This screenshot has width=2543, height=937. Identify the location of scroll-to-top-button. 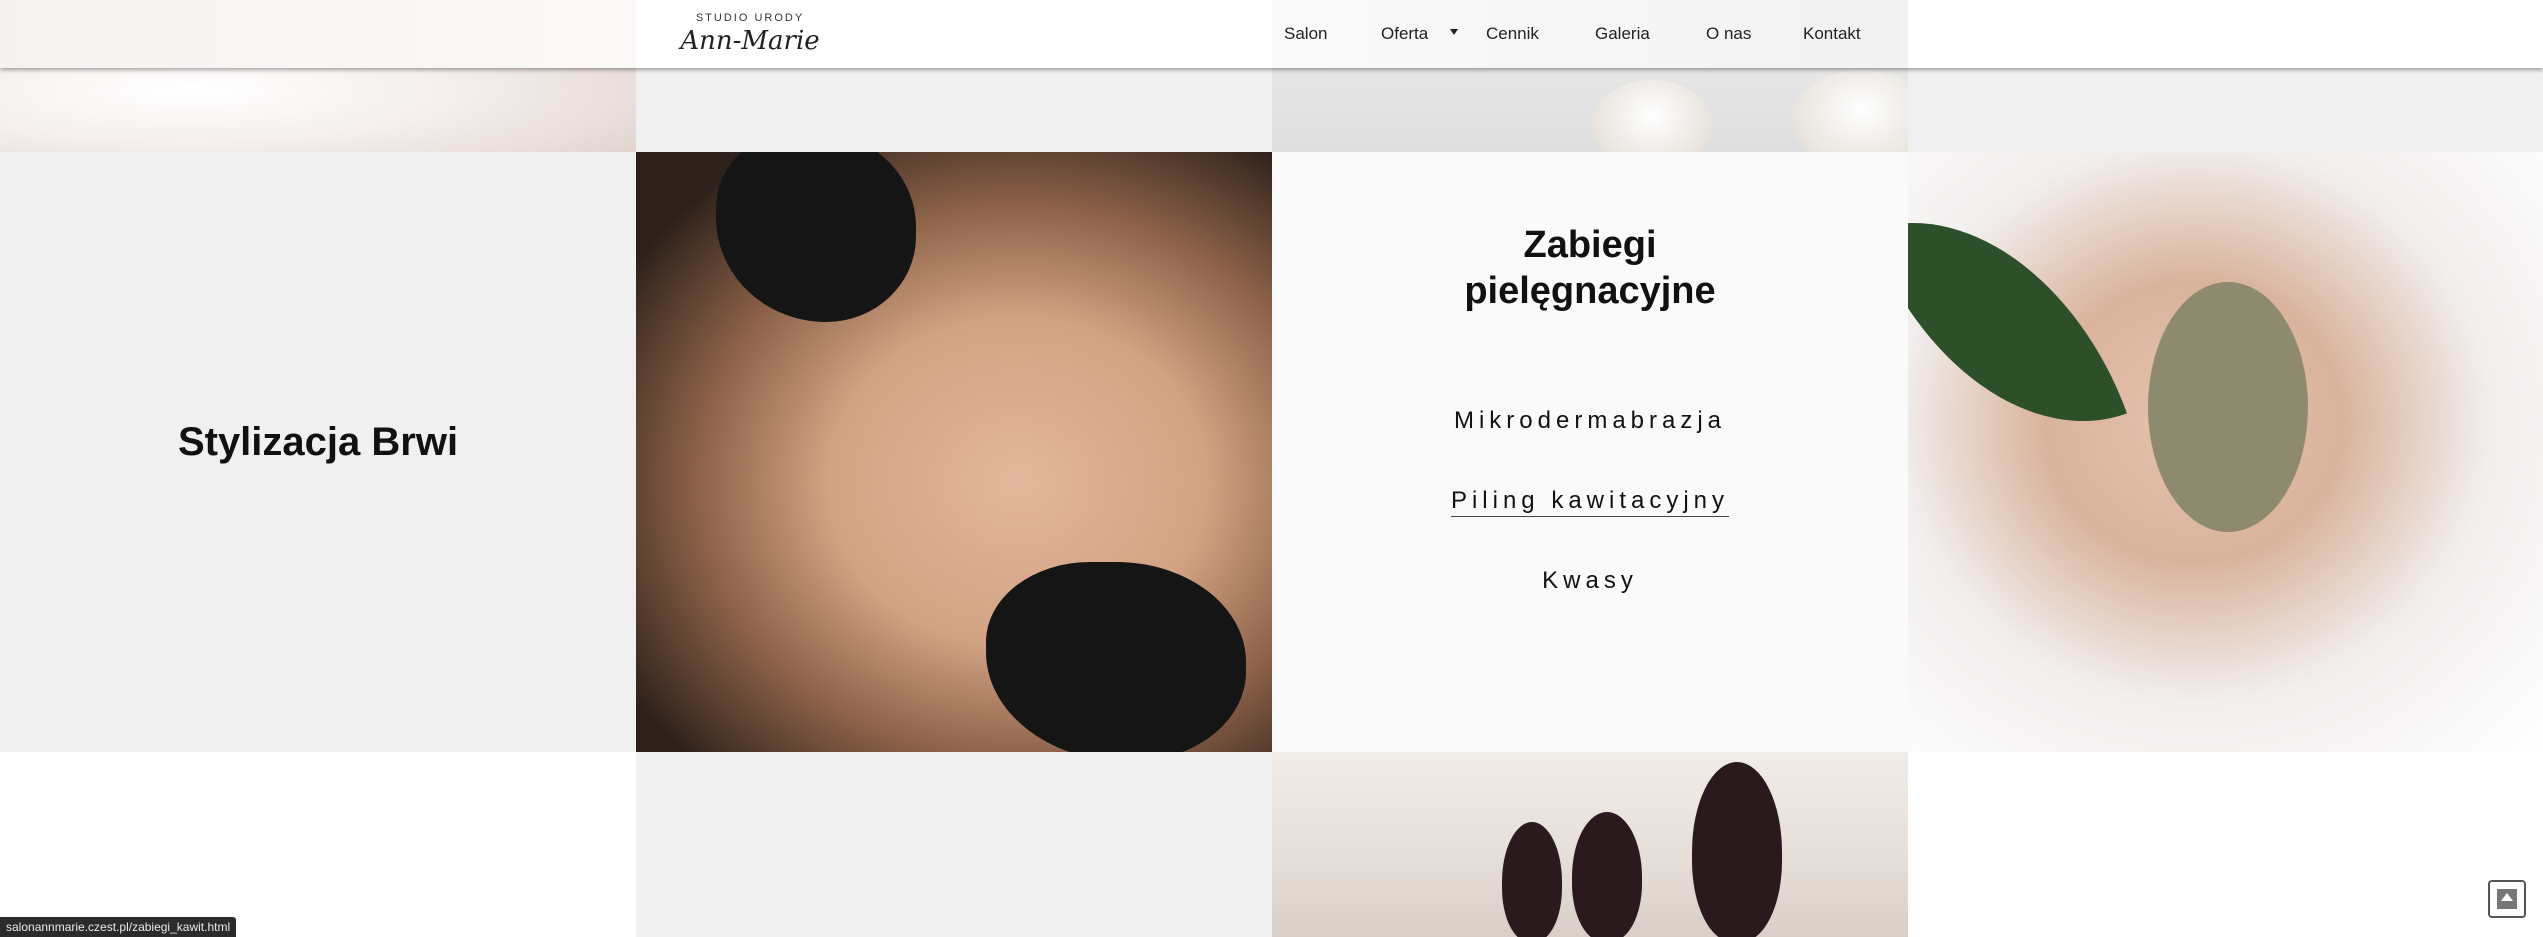
(2507, 899).